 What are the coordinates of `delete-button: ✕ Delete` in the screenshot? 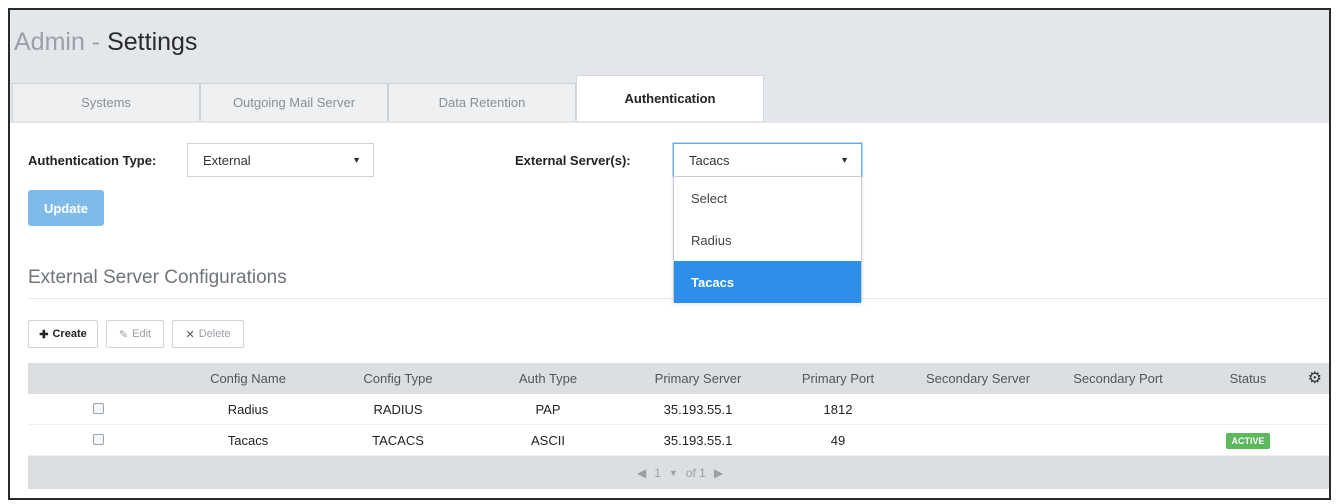 It's located at (208, 334).